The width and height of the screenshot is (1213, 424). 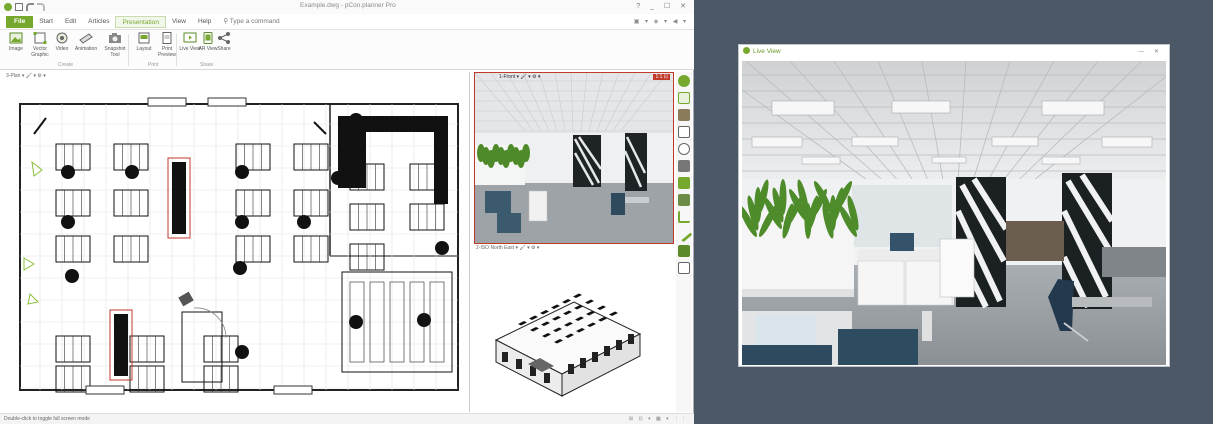 I want to click on landscape-image-icon, so click(x=684, y=251).